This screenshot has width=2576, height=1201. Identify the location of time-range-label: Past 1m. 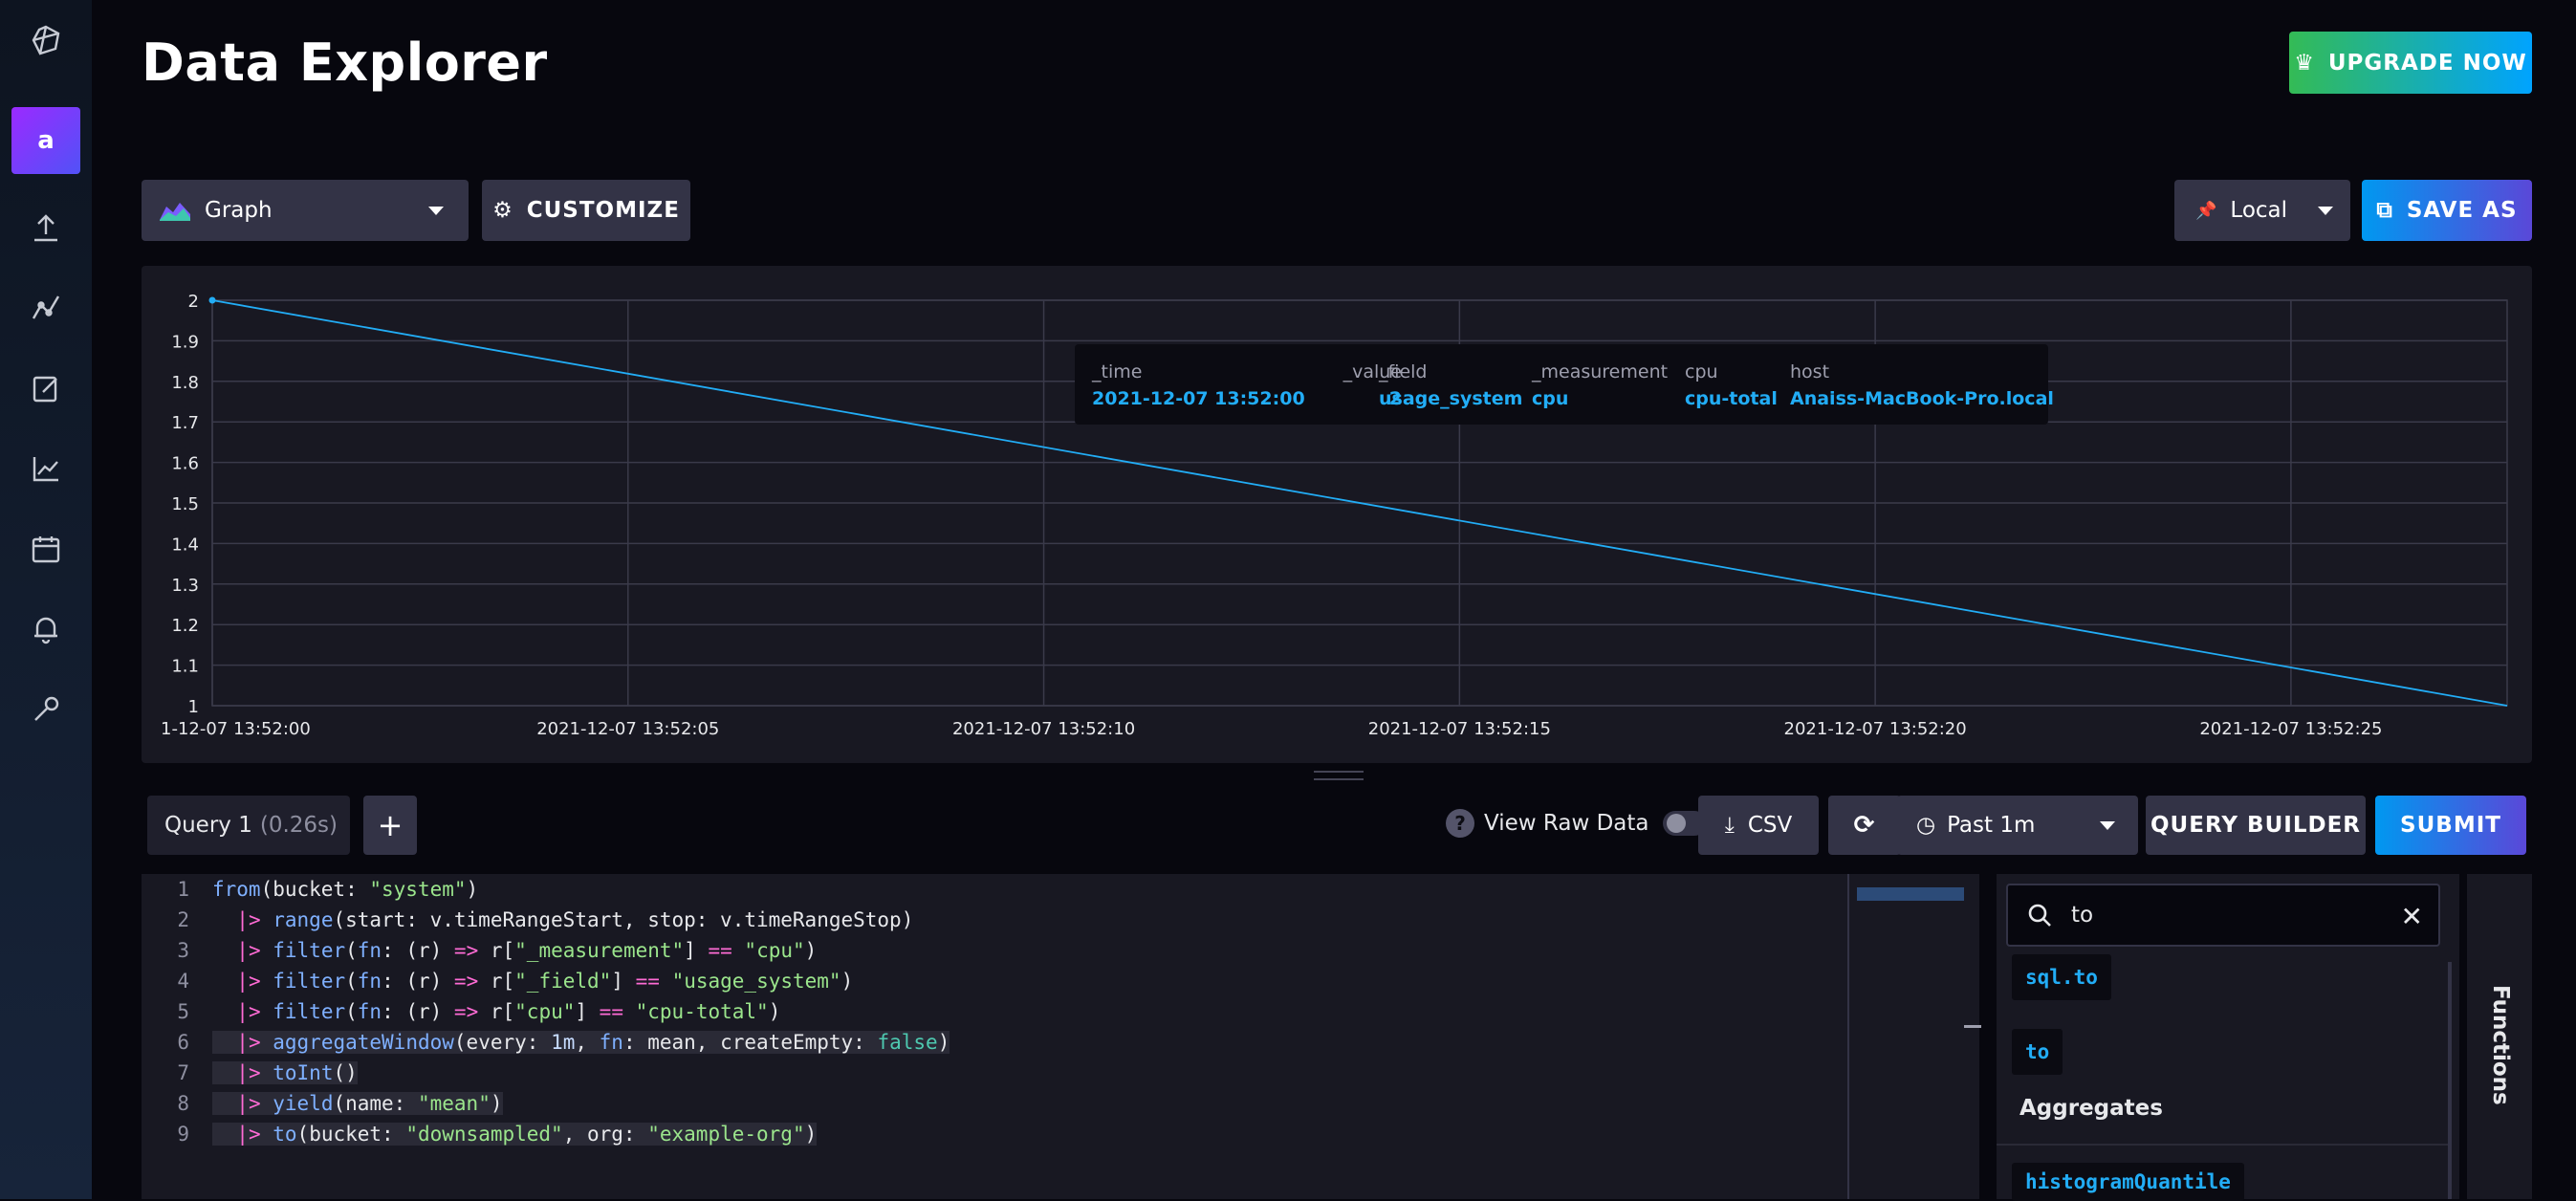
(1991, 826).